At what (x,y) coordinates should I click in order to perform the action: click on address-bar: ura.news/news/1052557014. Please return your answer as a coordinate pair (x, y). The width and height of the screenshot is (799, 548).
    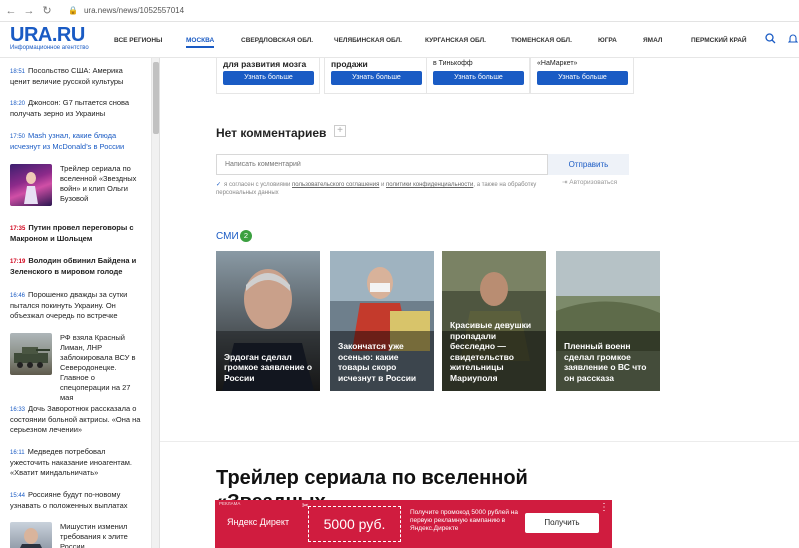
    Looking at the image, I should click on (134, 10).